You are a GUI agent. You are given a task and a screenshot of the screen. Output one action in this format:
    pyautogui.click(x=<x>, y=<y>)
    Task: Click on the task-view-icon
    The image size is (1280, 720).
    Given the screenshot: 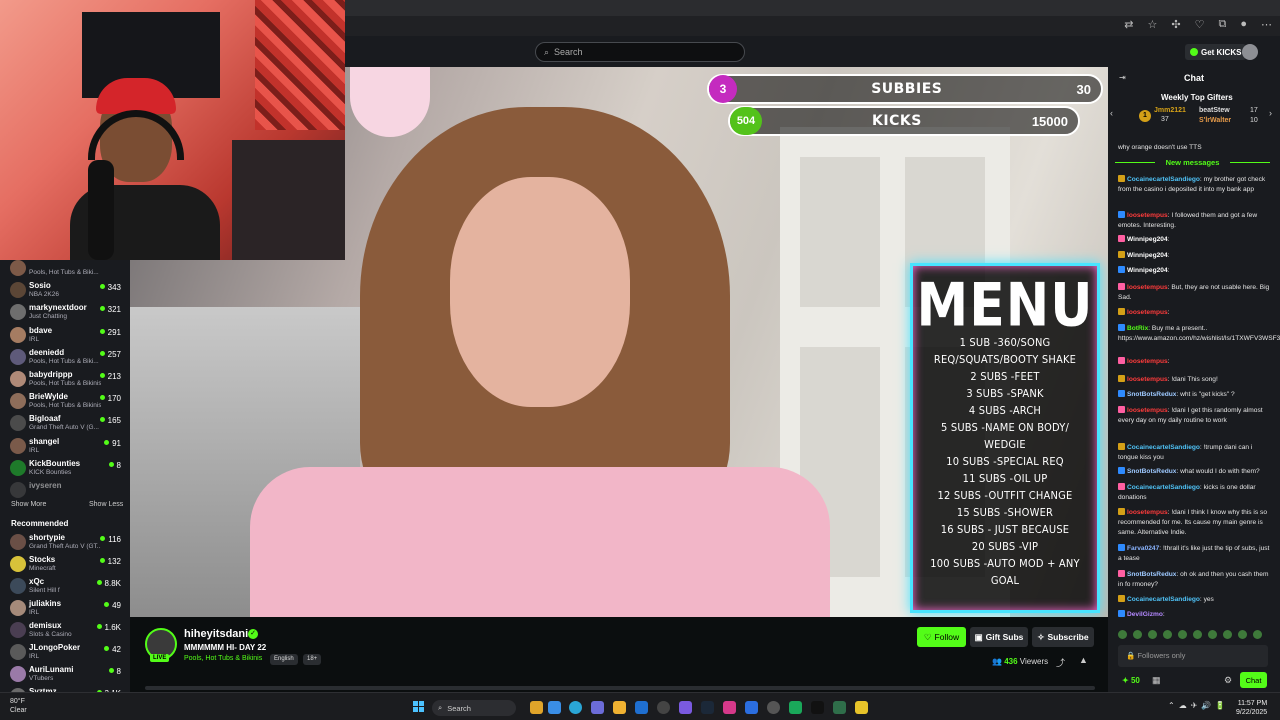 What is the action you would take?
    pyautogui.click(x=554, y=707)
    